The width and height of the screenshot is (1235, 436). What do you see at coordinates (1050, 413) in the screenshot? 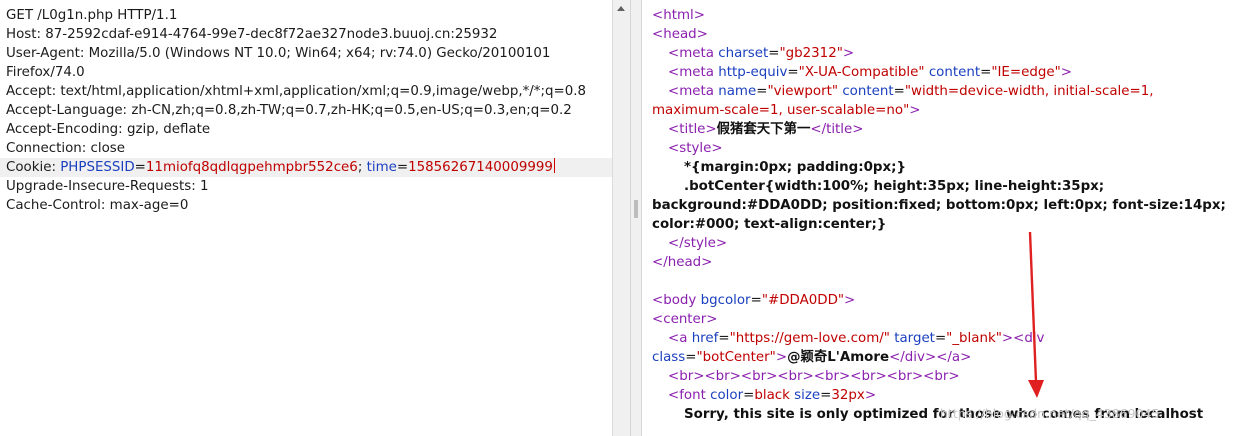
I see `watermark: https://blog.csdn.net/qq_43869045` at bounding box center [1050, 413].